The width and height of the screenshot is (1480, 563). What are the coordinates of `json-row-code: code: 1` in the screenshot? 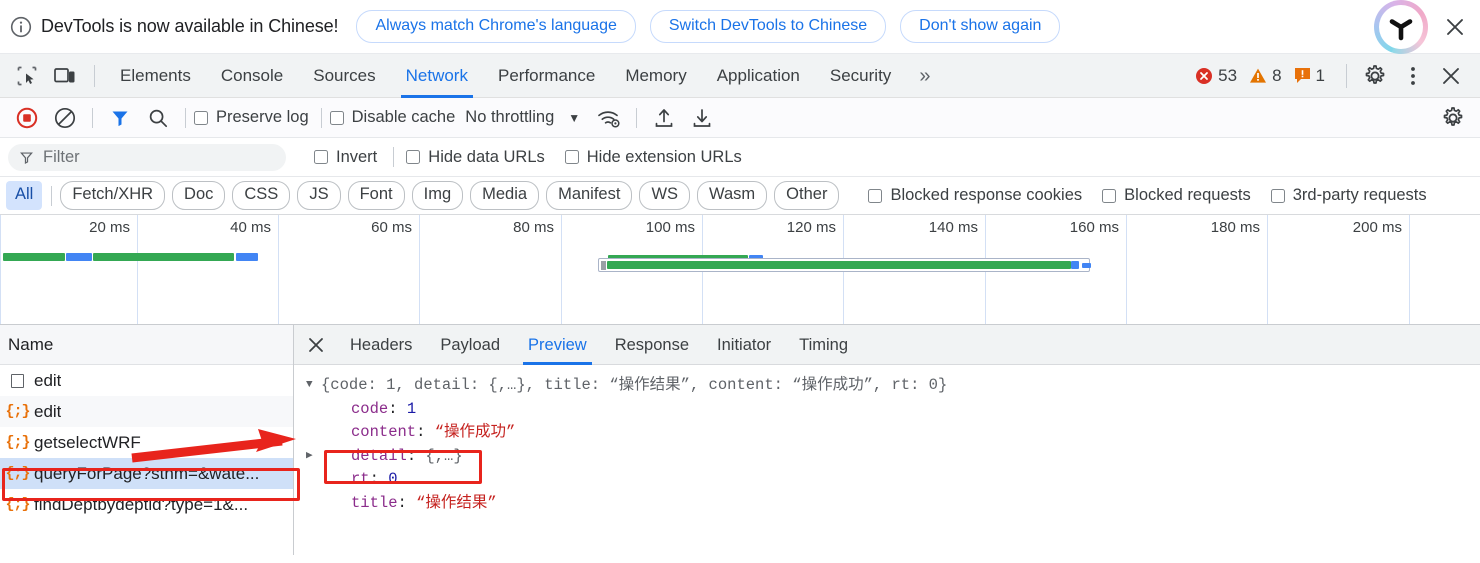 It's located at (893, 410).